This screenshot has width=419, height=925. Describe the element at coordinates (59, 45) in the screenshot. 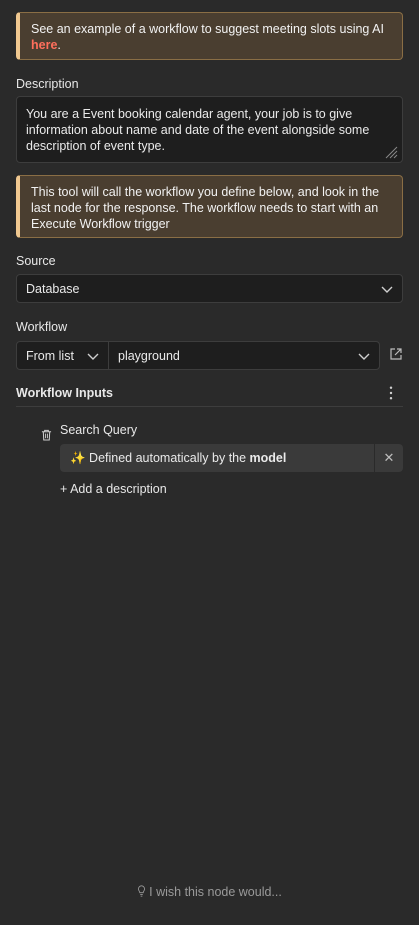

I see `example-callout-suffix: .` at that location.